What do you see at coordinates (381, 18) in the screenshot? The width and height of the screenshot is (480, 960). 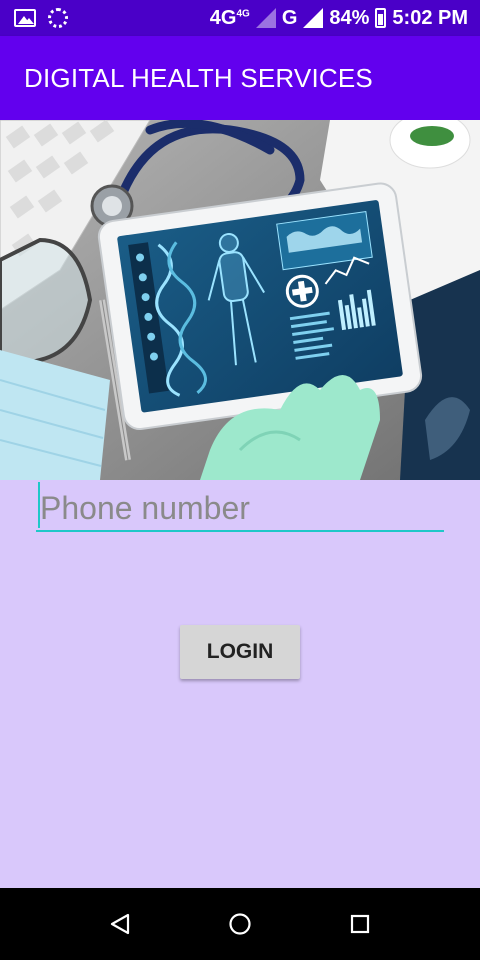 I see `battery-icon` at bounding box center [381, 18].